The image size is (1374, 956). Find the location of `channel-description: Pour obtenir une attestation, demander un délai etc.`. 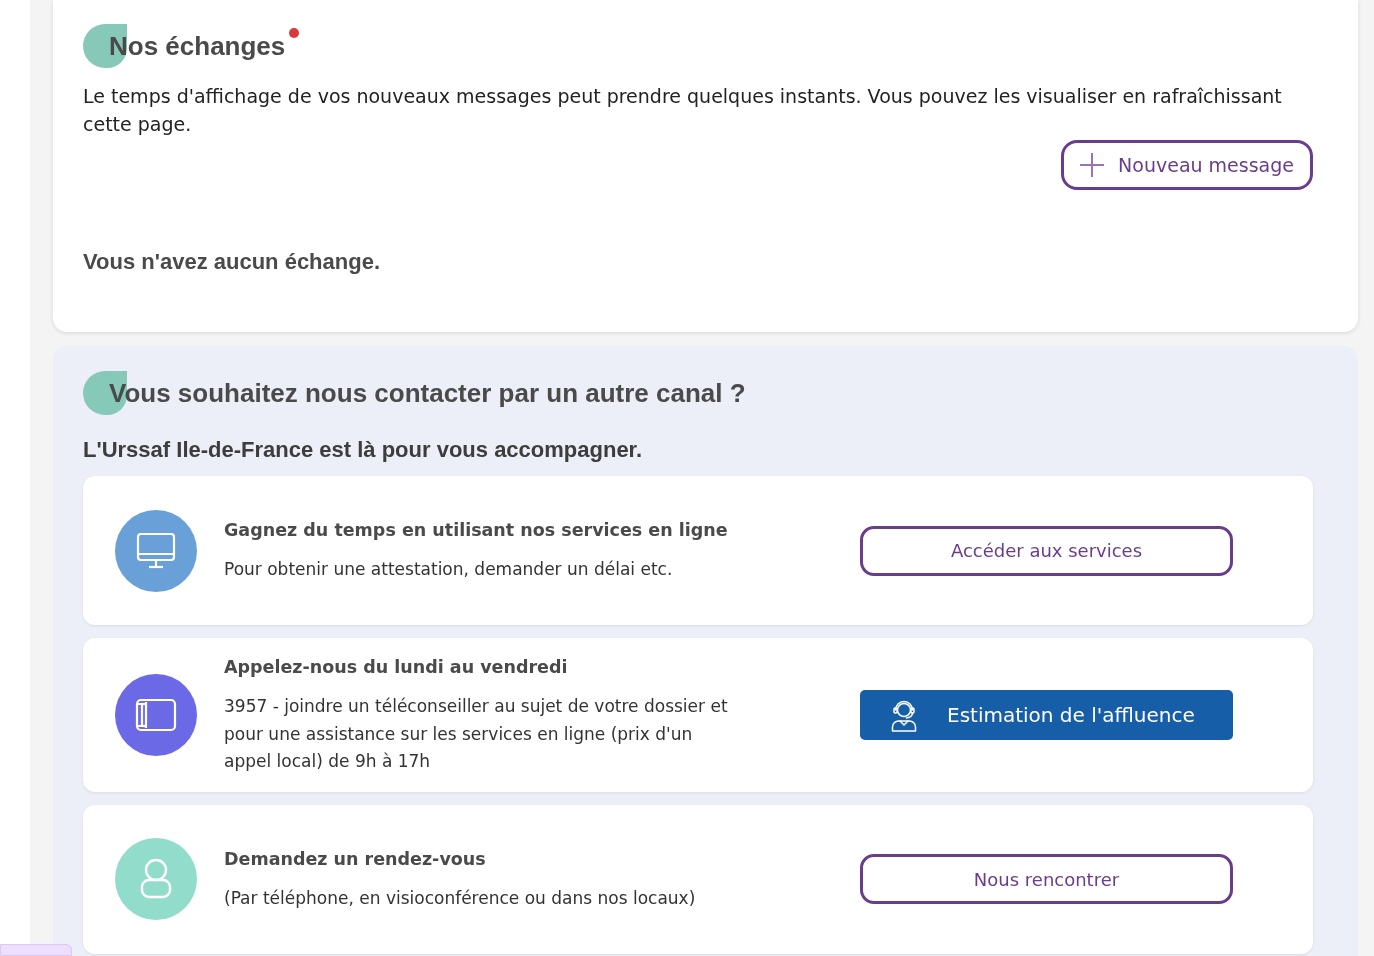

channel-description: Pour obtenir une attestation, demander un délai etc. is located at coordinates (449, 570).